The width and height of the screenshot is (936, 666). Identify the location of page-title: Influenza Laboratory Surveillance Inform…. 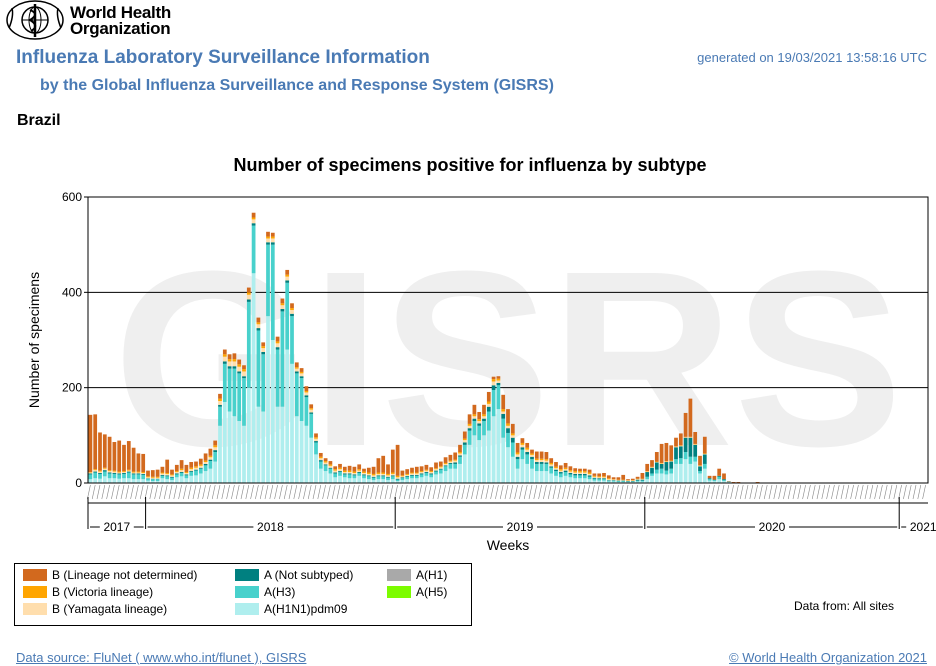
(223, 57).